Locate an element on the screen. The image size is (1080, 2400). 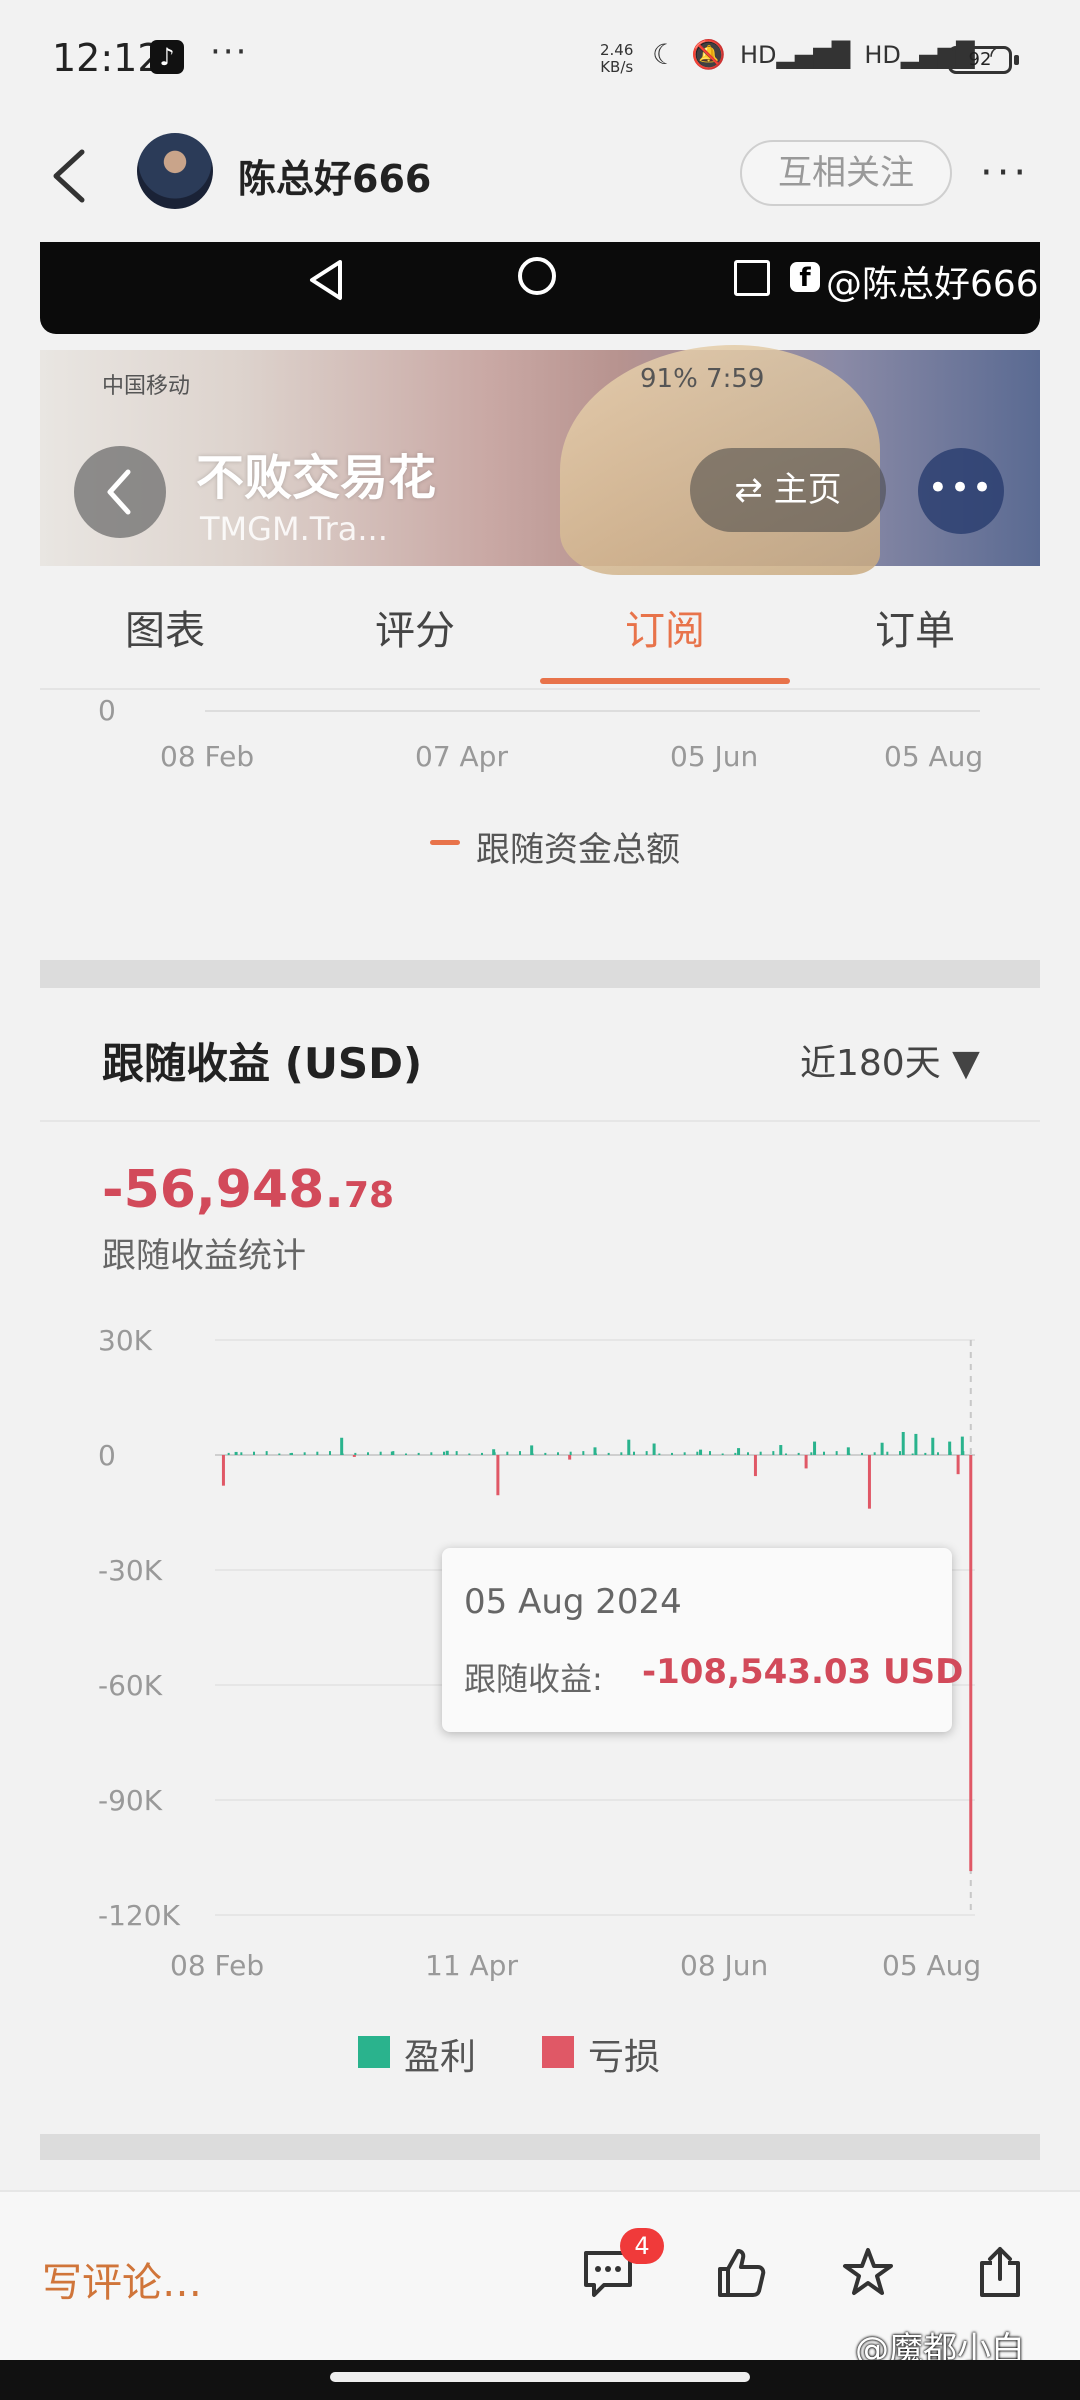
upper-x-tick: 08 Feb is located at coordinates (207, 756).